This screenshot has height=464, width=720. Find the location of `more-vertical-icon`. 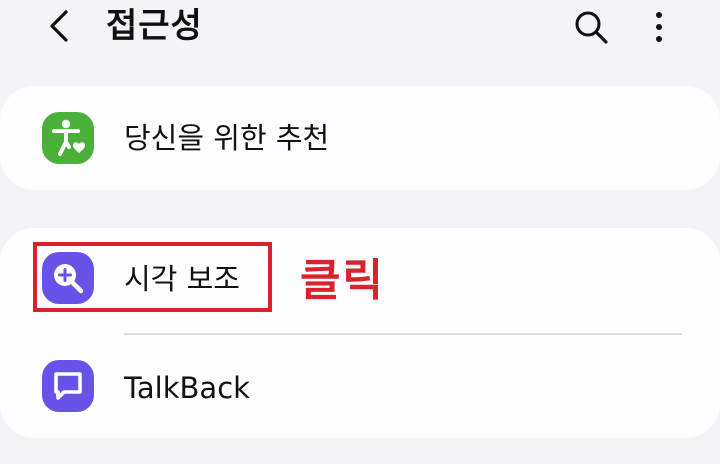

more-vertical-icon is located at coordinates (659, 27).